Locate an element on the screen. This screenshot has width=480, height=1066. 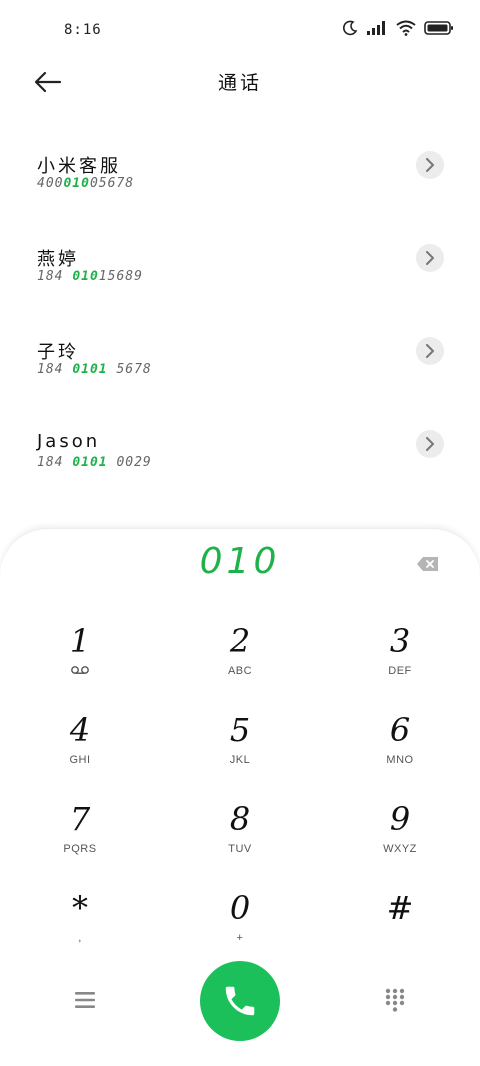
key-digit: 3 is located at coordinates (400, 641).